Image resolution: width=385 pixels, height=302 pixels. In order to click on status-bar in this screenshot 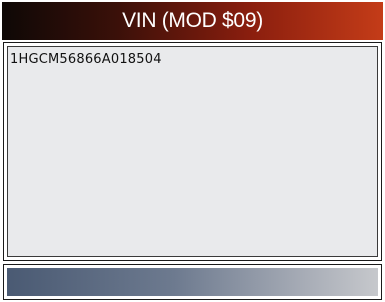, I will do `click(192, 282)`.